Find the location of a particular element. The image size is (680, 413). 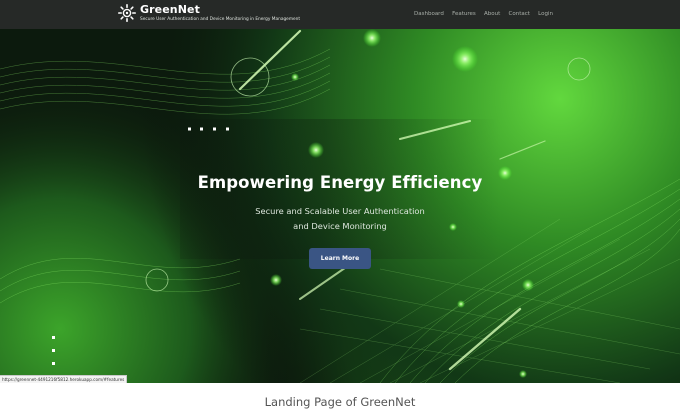

nav-links: Dashboard Features About Contact Login is located at coordinates (487, 14).